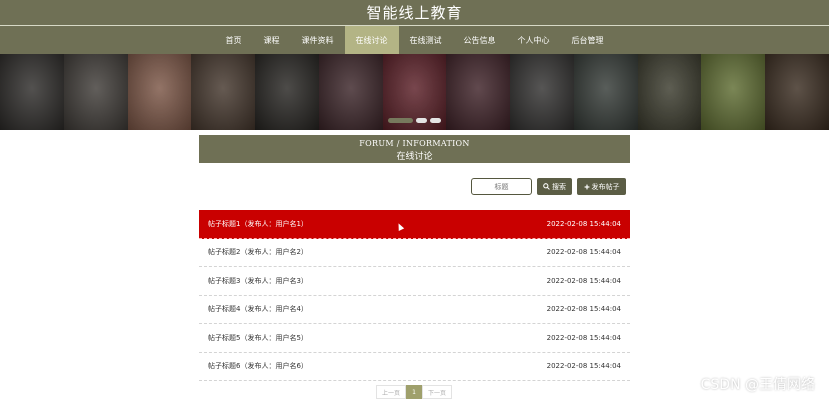  Describe the element at coordinates (258, 366) in the screenshot. I see `post-title: 帖子标题6（发布人：用户名6）` at that location.